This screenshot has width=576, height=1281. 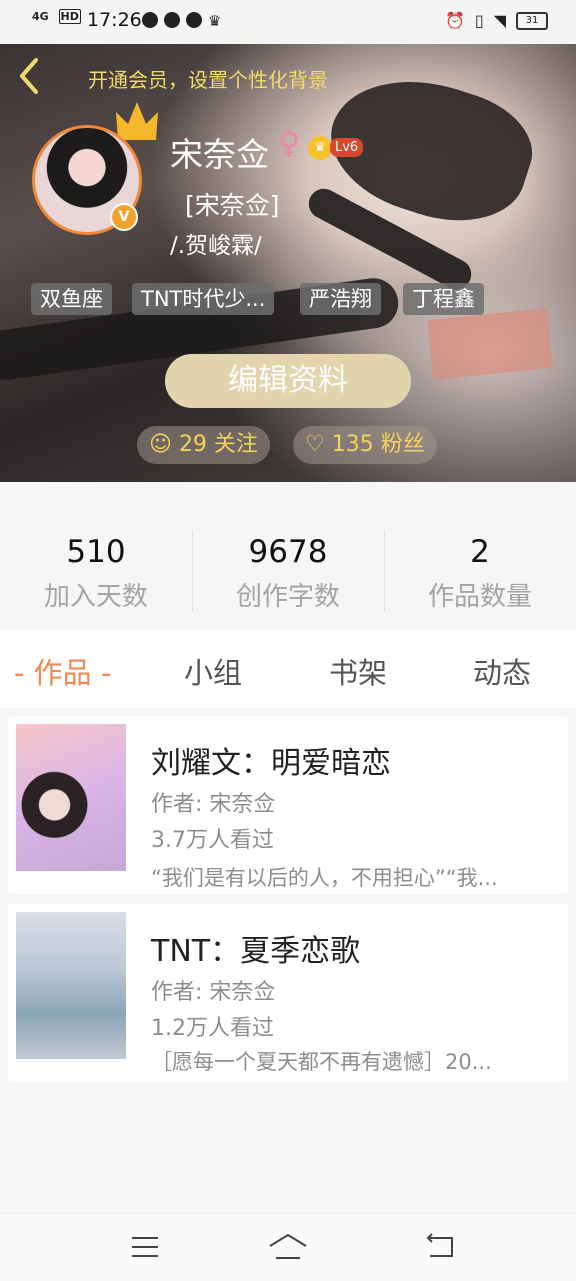 I want to click on network-label: 4G, so click(x=40, y=16).